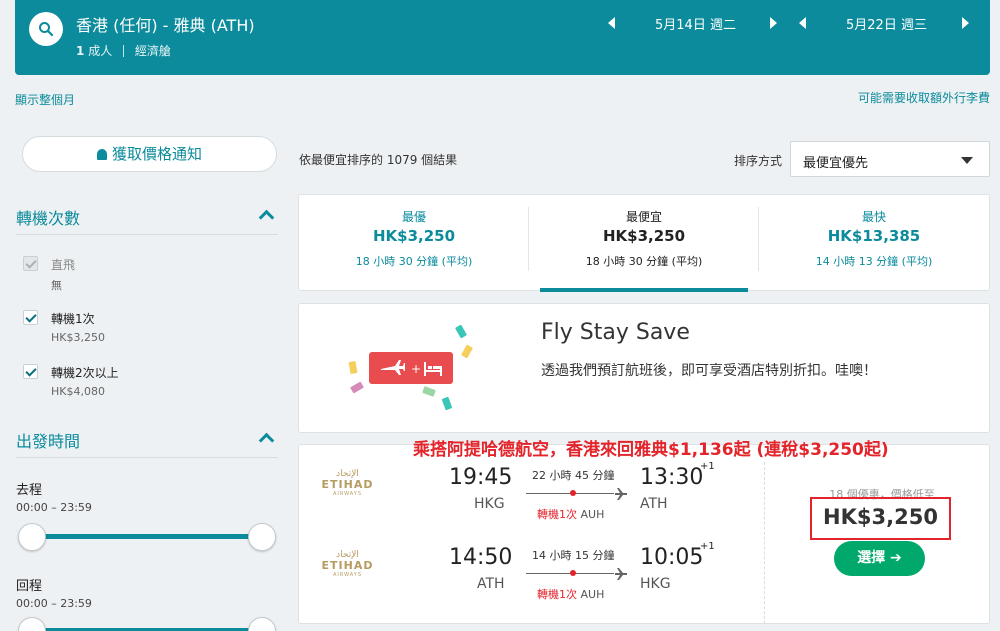  What do you see at coordinates (481, 557) in the screenshot?
I see `inbound-depart-time: 14:50` at bounding box center [481, 557].